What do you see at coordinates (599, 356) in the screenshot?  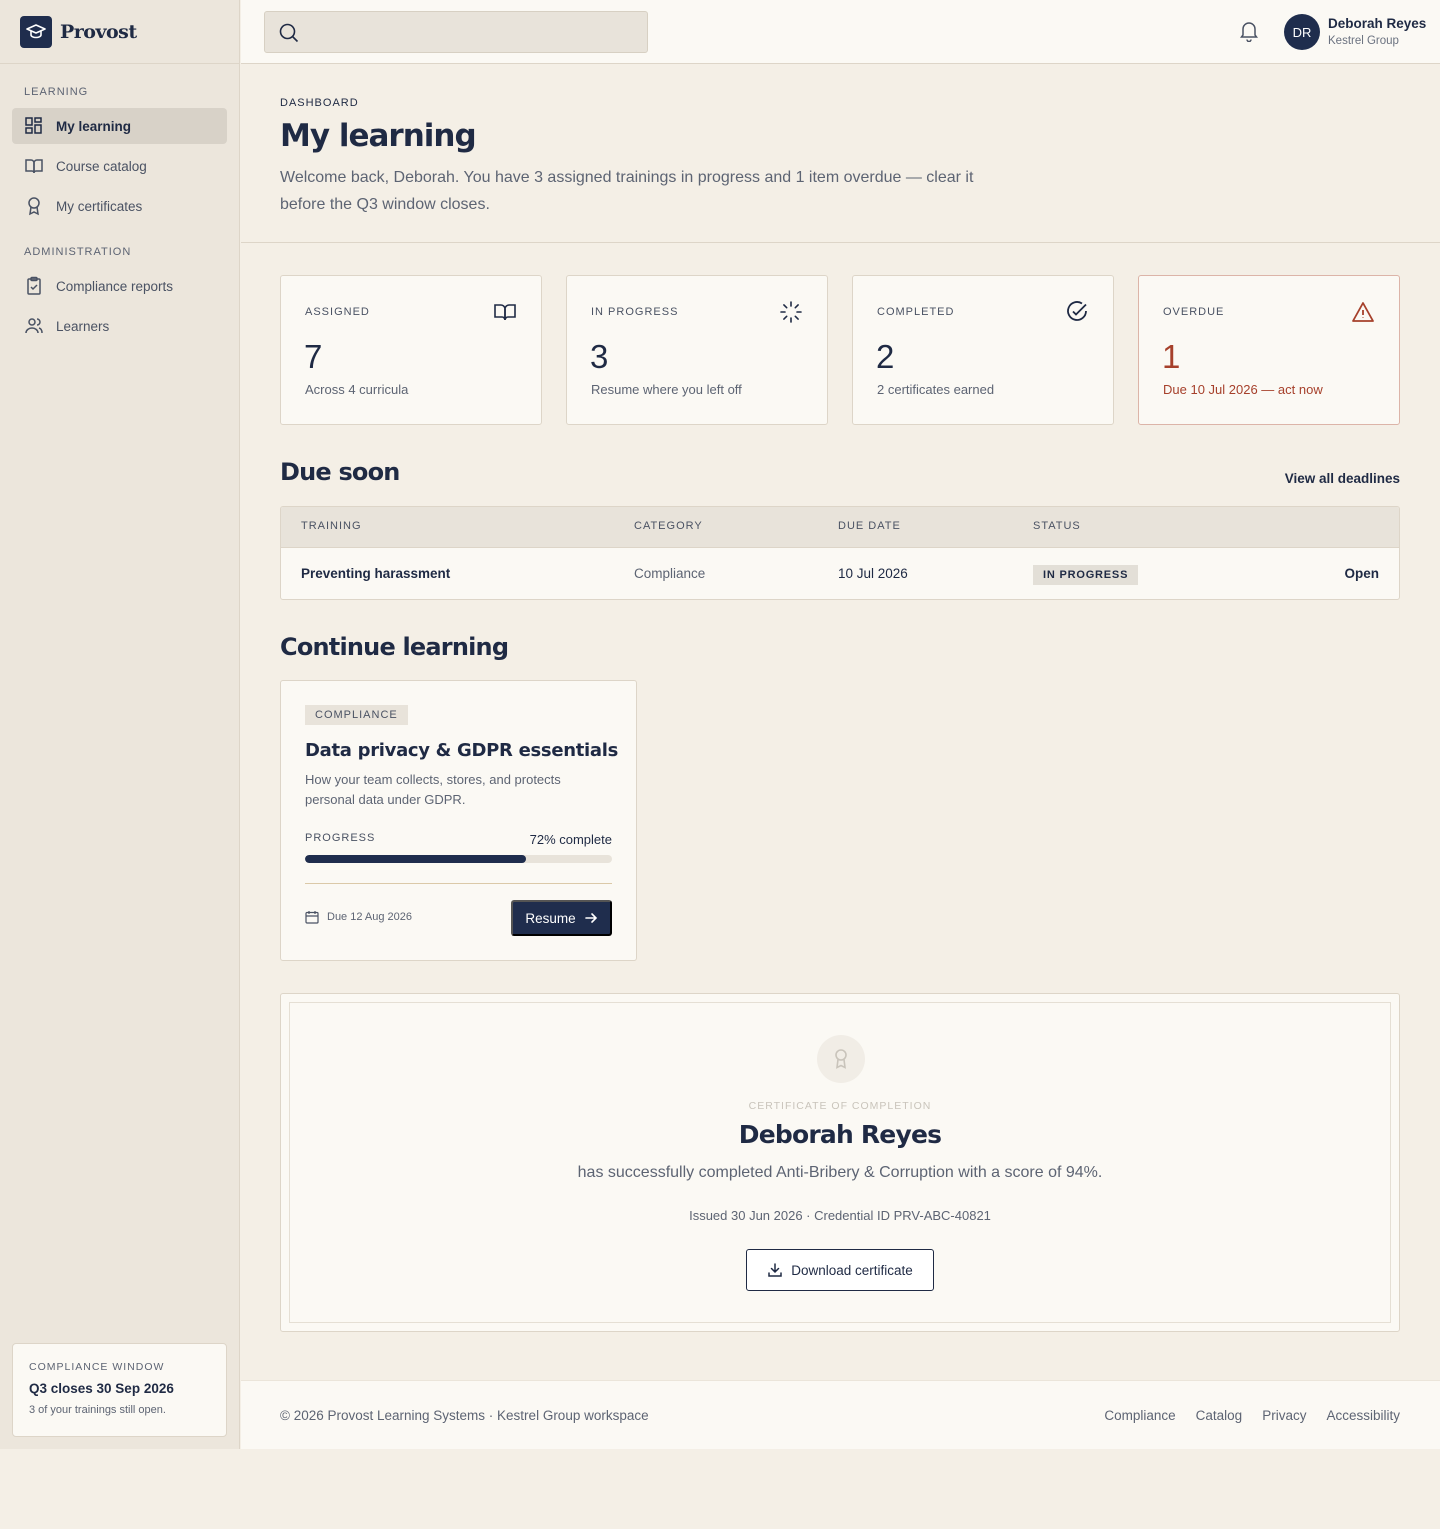 I see `stat-value: 3` at bounding box center [599, 356].